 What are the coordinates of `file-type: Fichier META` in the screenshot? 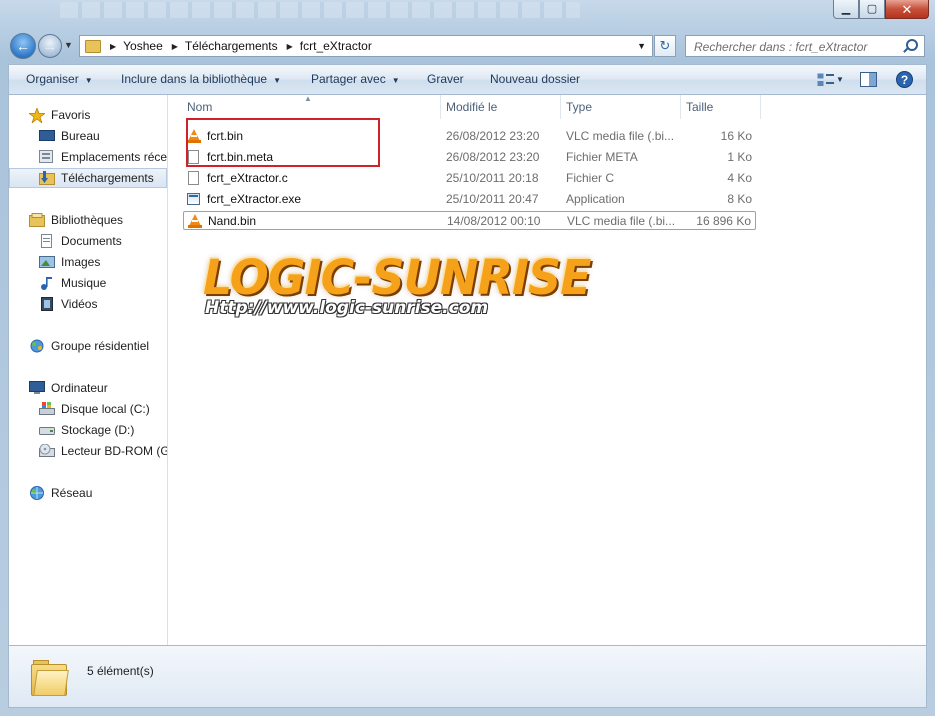 It's located at (602, 157).